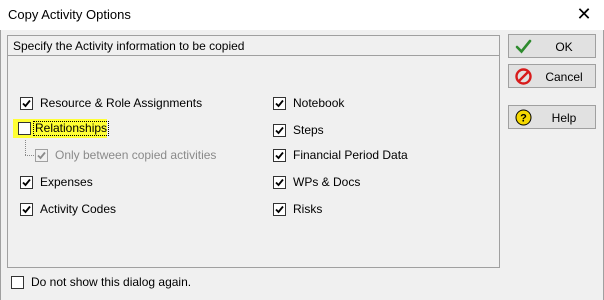 This screenshot has width=604, height=300. I want to click on checkbox-financial-period-data, so click(279, 155).